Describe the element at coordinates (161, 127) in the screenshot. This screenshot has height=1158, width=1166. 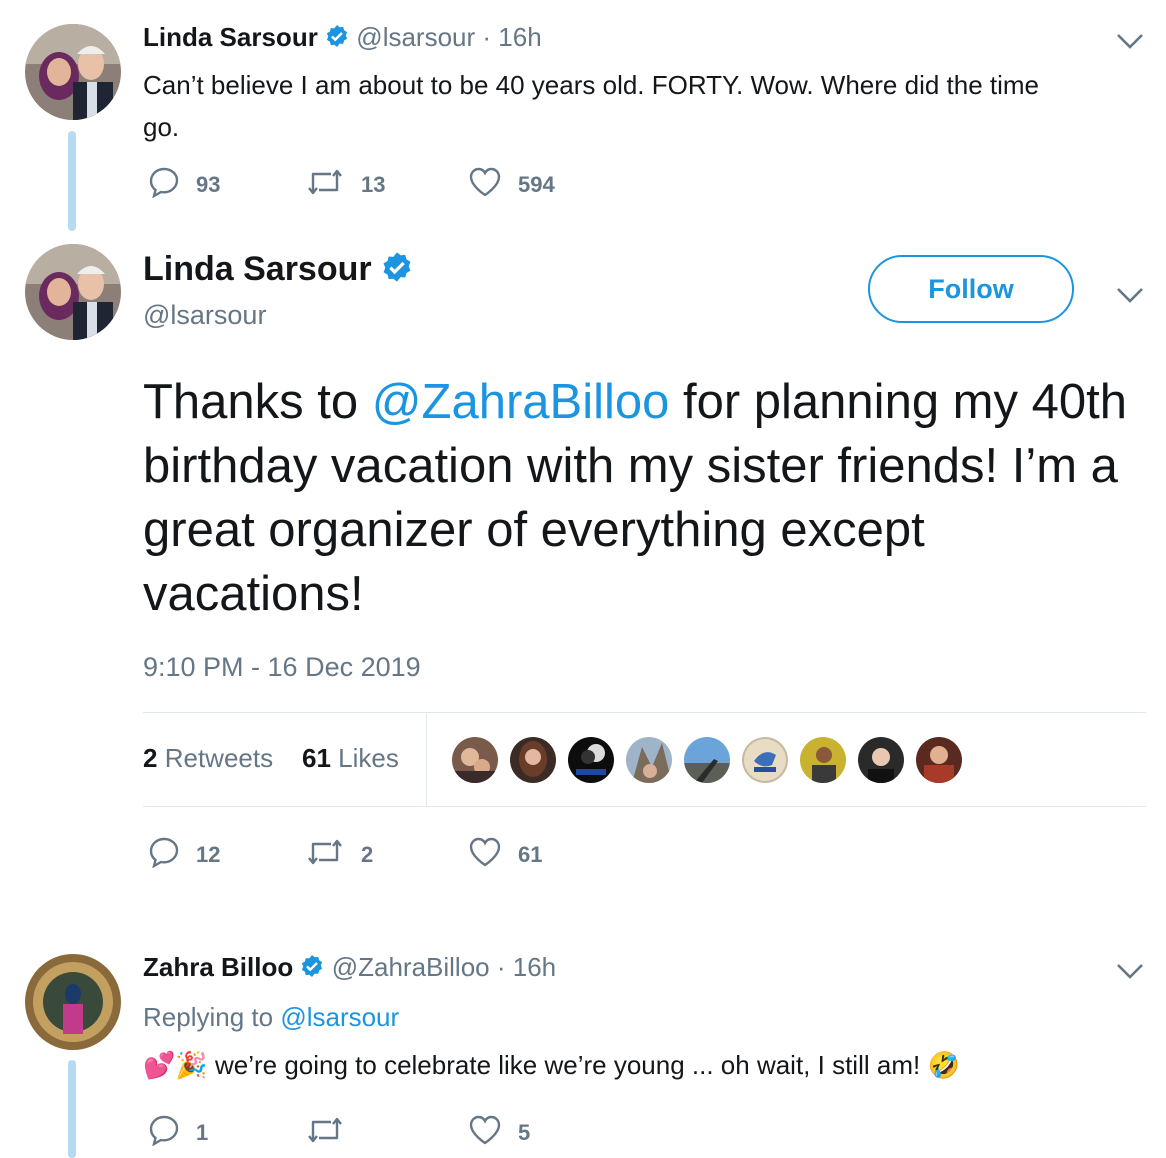
I see `tweet1-text-line2: go.` at that location.